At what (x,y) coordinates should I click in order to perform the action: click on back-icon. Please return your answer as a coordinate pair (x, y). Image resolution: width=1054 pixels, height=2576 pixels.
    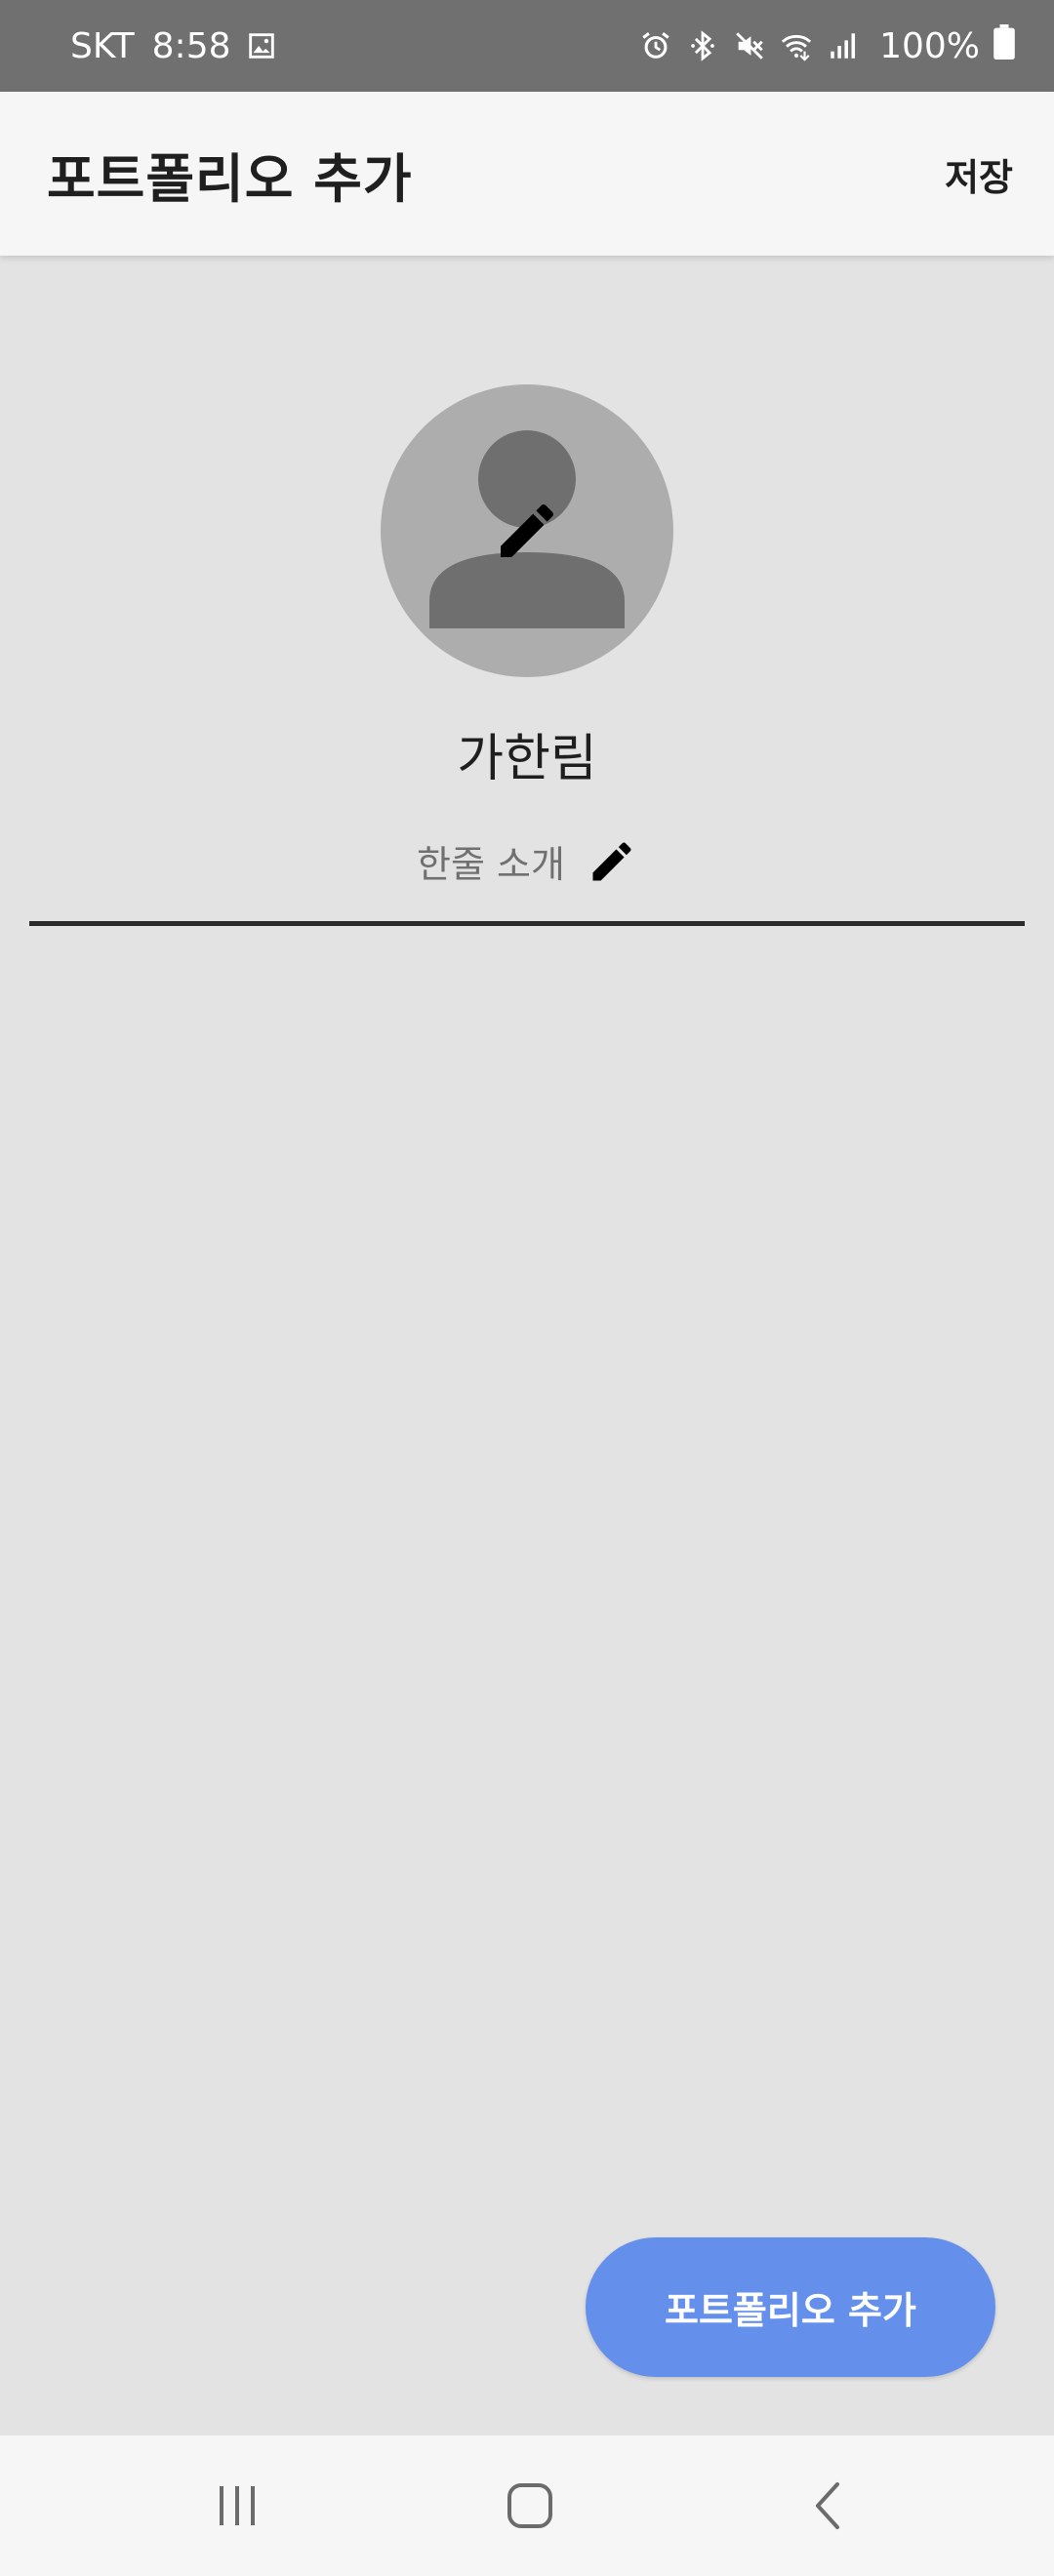
    Looking at the image, I should click on (827, 2505).